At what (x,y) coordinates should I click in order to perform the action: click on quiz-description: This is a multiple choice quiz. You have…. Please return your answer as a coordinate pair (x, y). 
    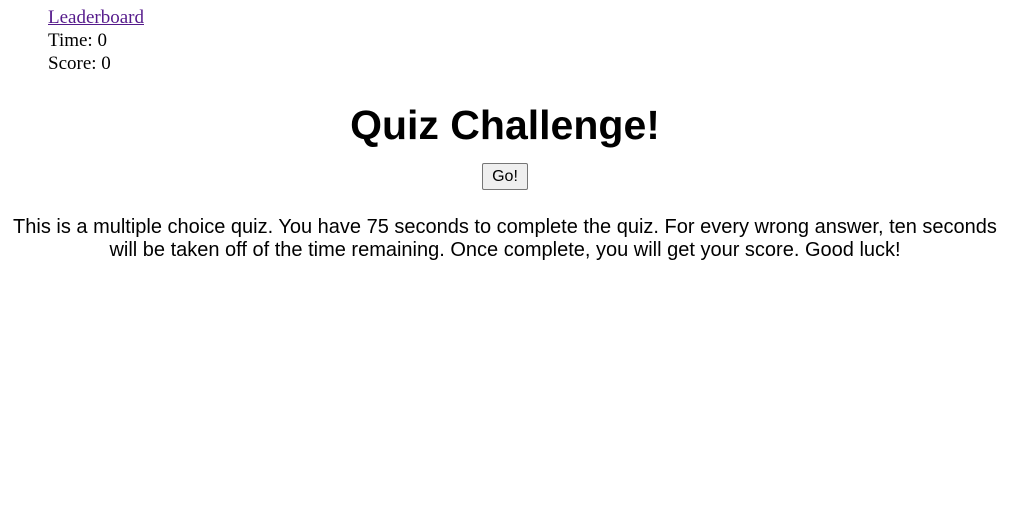
    Looking at the image, I should click on (505, 238).